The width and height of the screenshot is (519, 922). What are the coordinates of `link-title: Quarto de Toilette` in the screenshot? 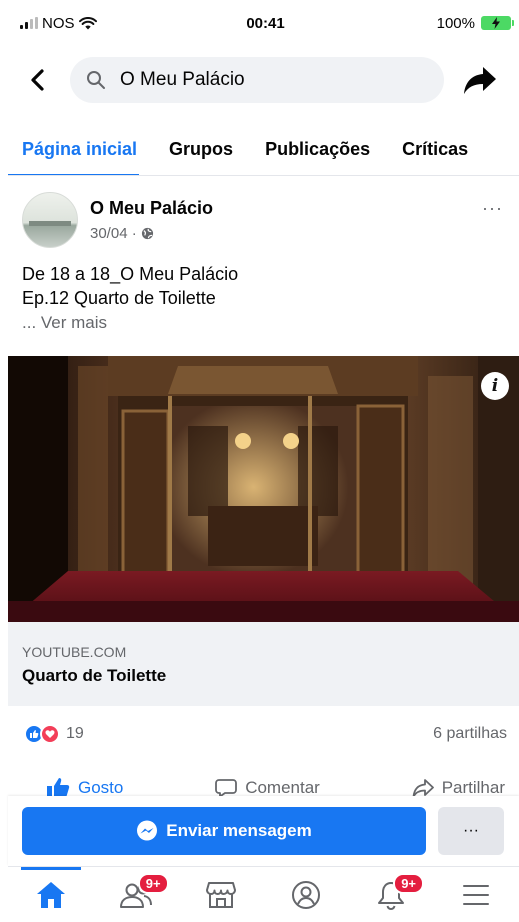 It's located at (94, 675).